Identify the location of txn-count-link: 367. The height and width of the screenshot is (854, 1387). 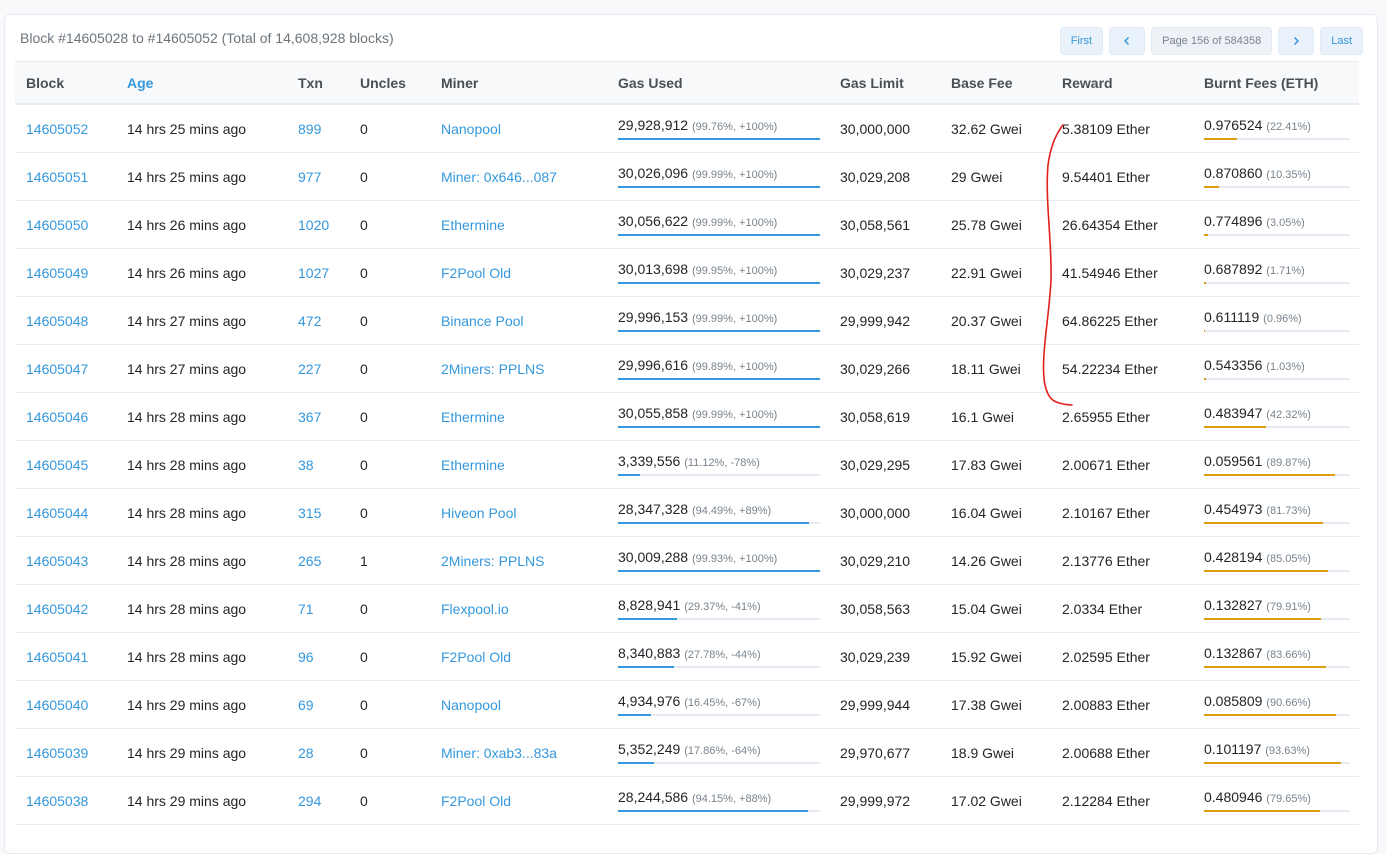
(309, 417).